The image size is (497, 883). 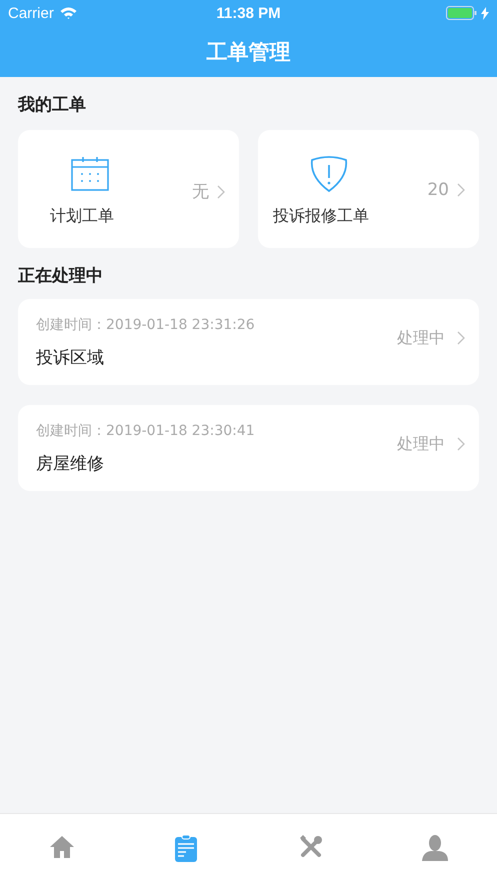 What do you see at coordinates (146, 431) in the screenshot?
I see `created-time: 创建时间：2019-01-18 23:30:41` at bounding box center [146, 431].